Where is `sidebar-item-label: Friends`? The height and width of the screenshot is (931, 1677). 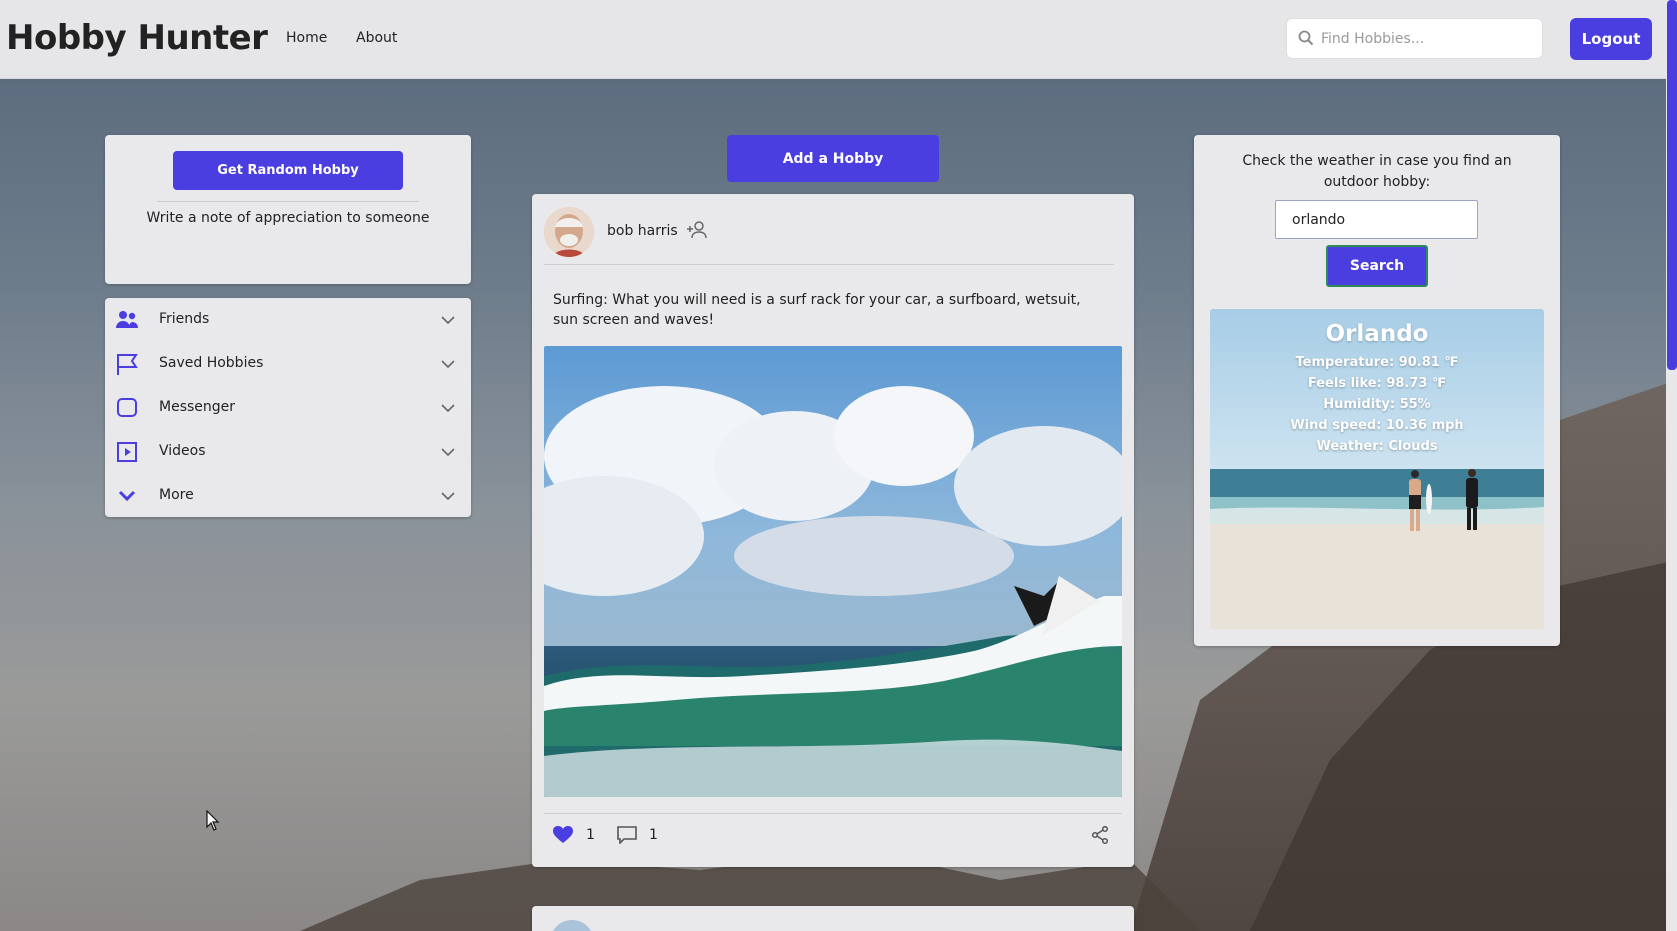
sidebar-item-label: Friends is located at coordinates (184, 319).